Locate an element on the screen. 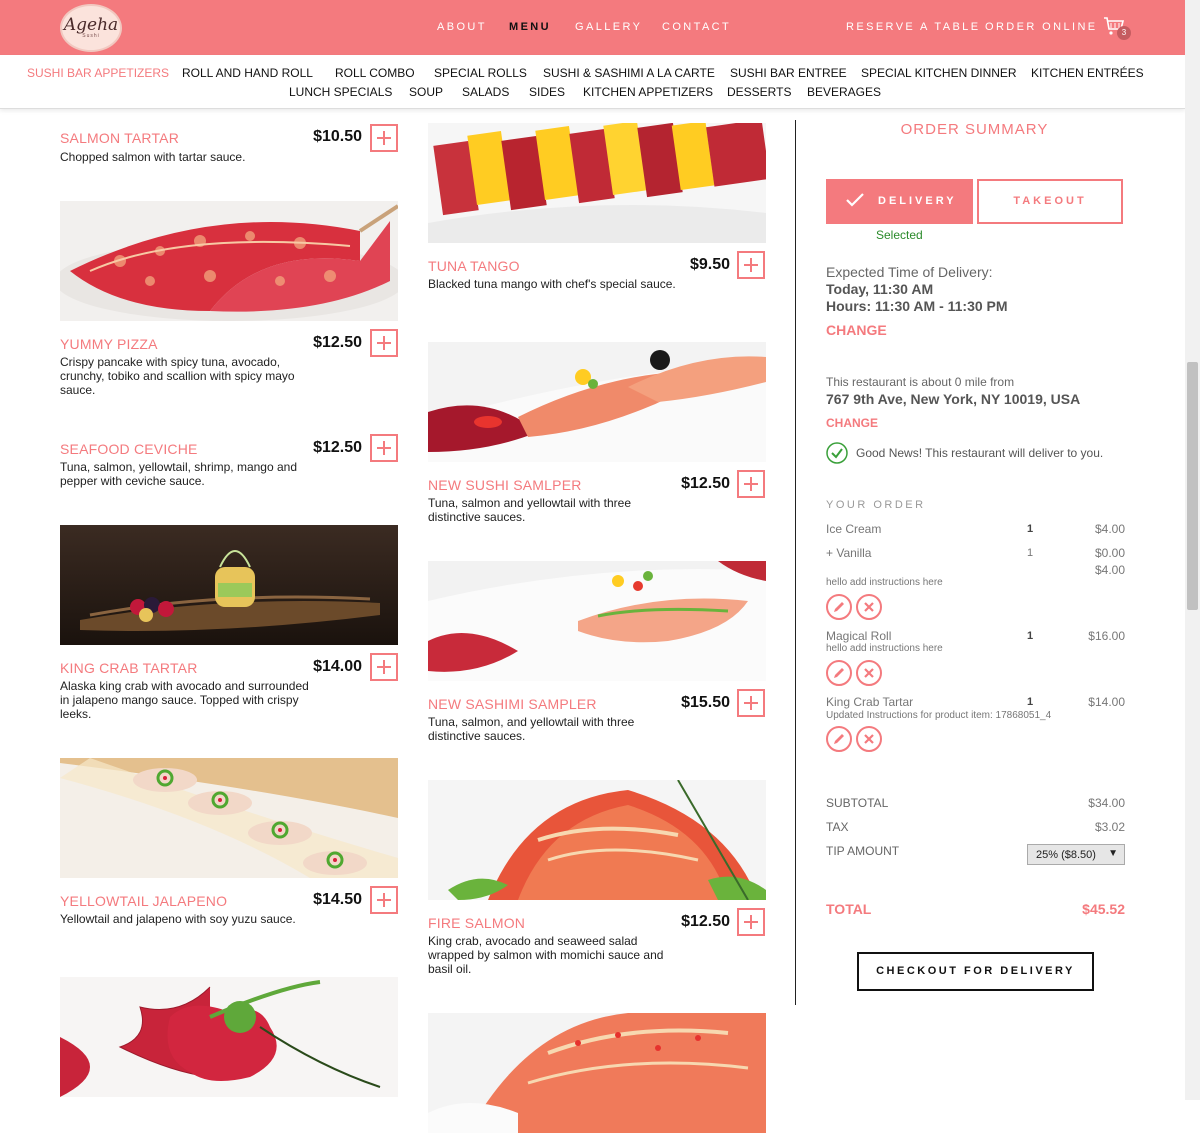  item-name-fire-salmon: FIRE SALMON is located at coordinates (477, 923).